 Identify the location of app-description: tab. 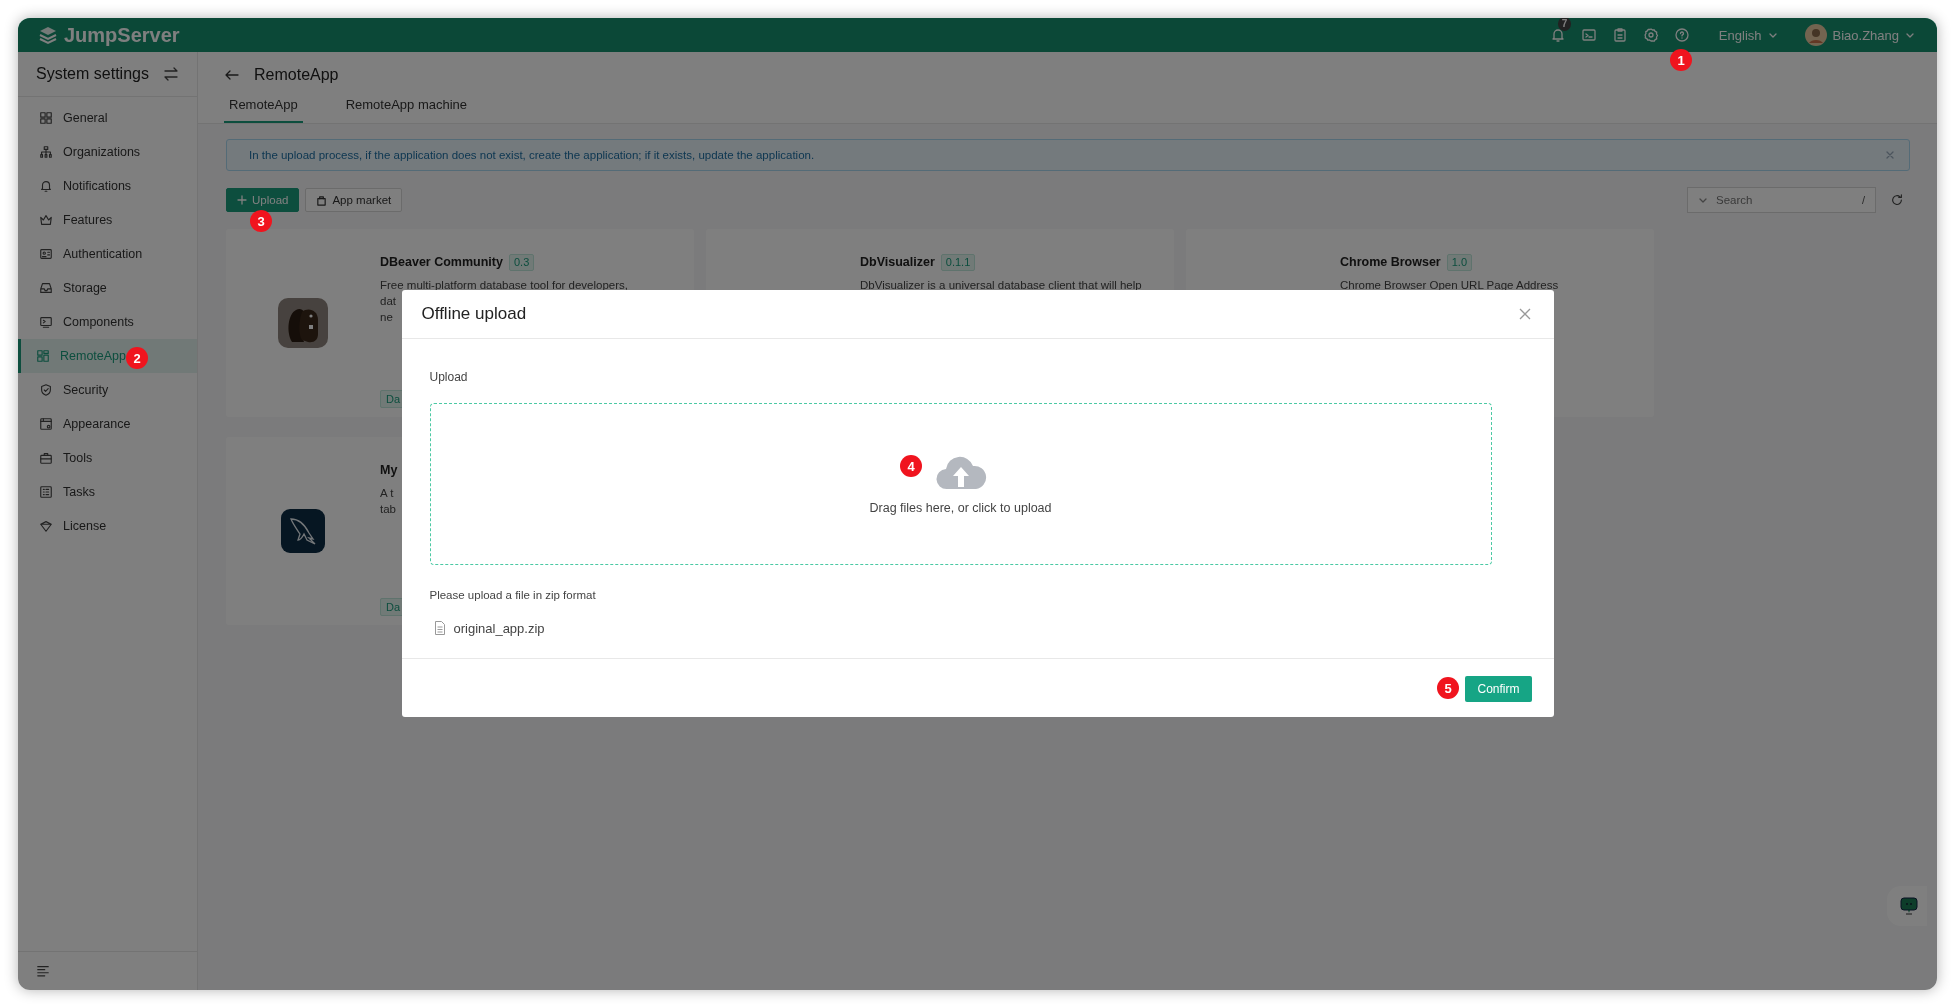
(388, 509).